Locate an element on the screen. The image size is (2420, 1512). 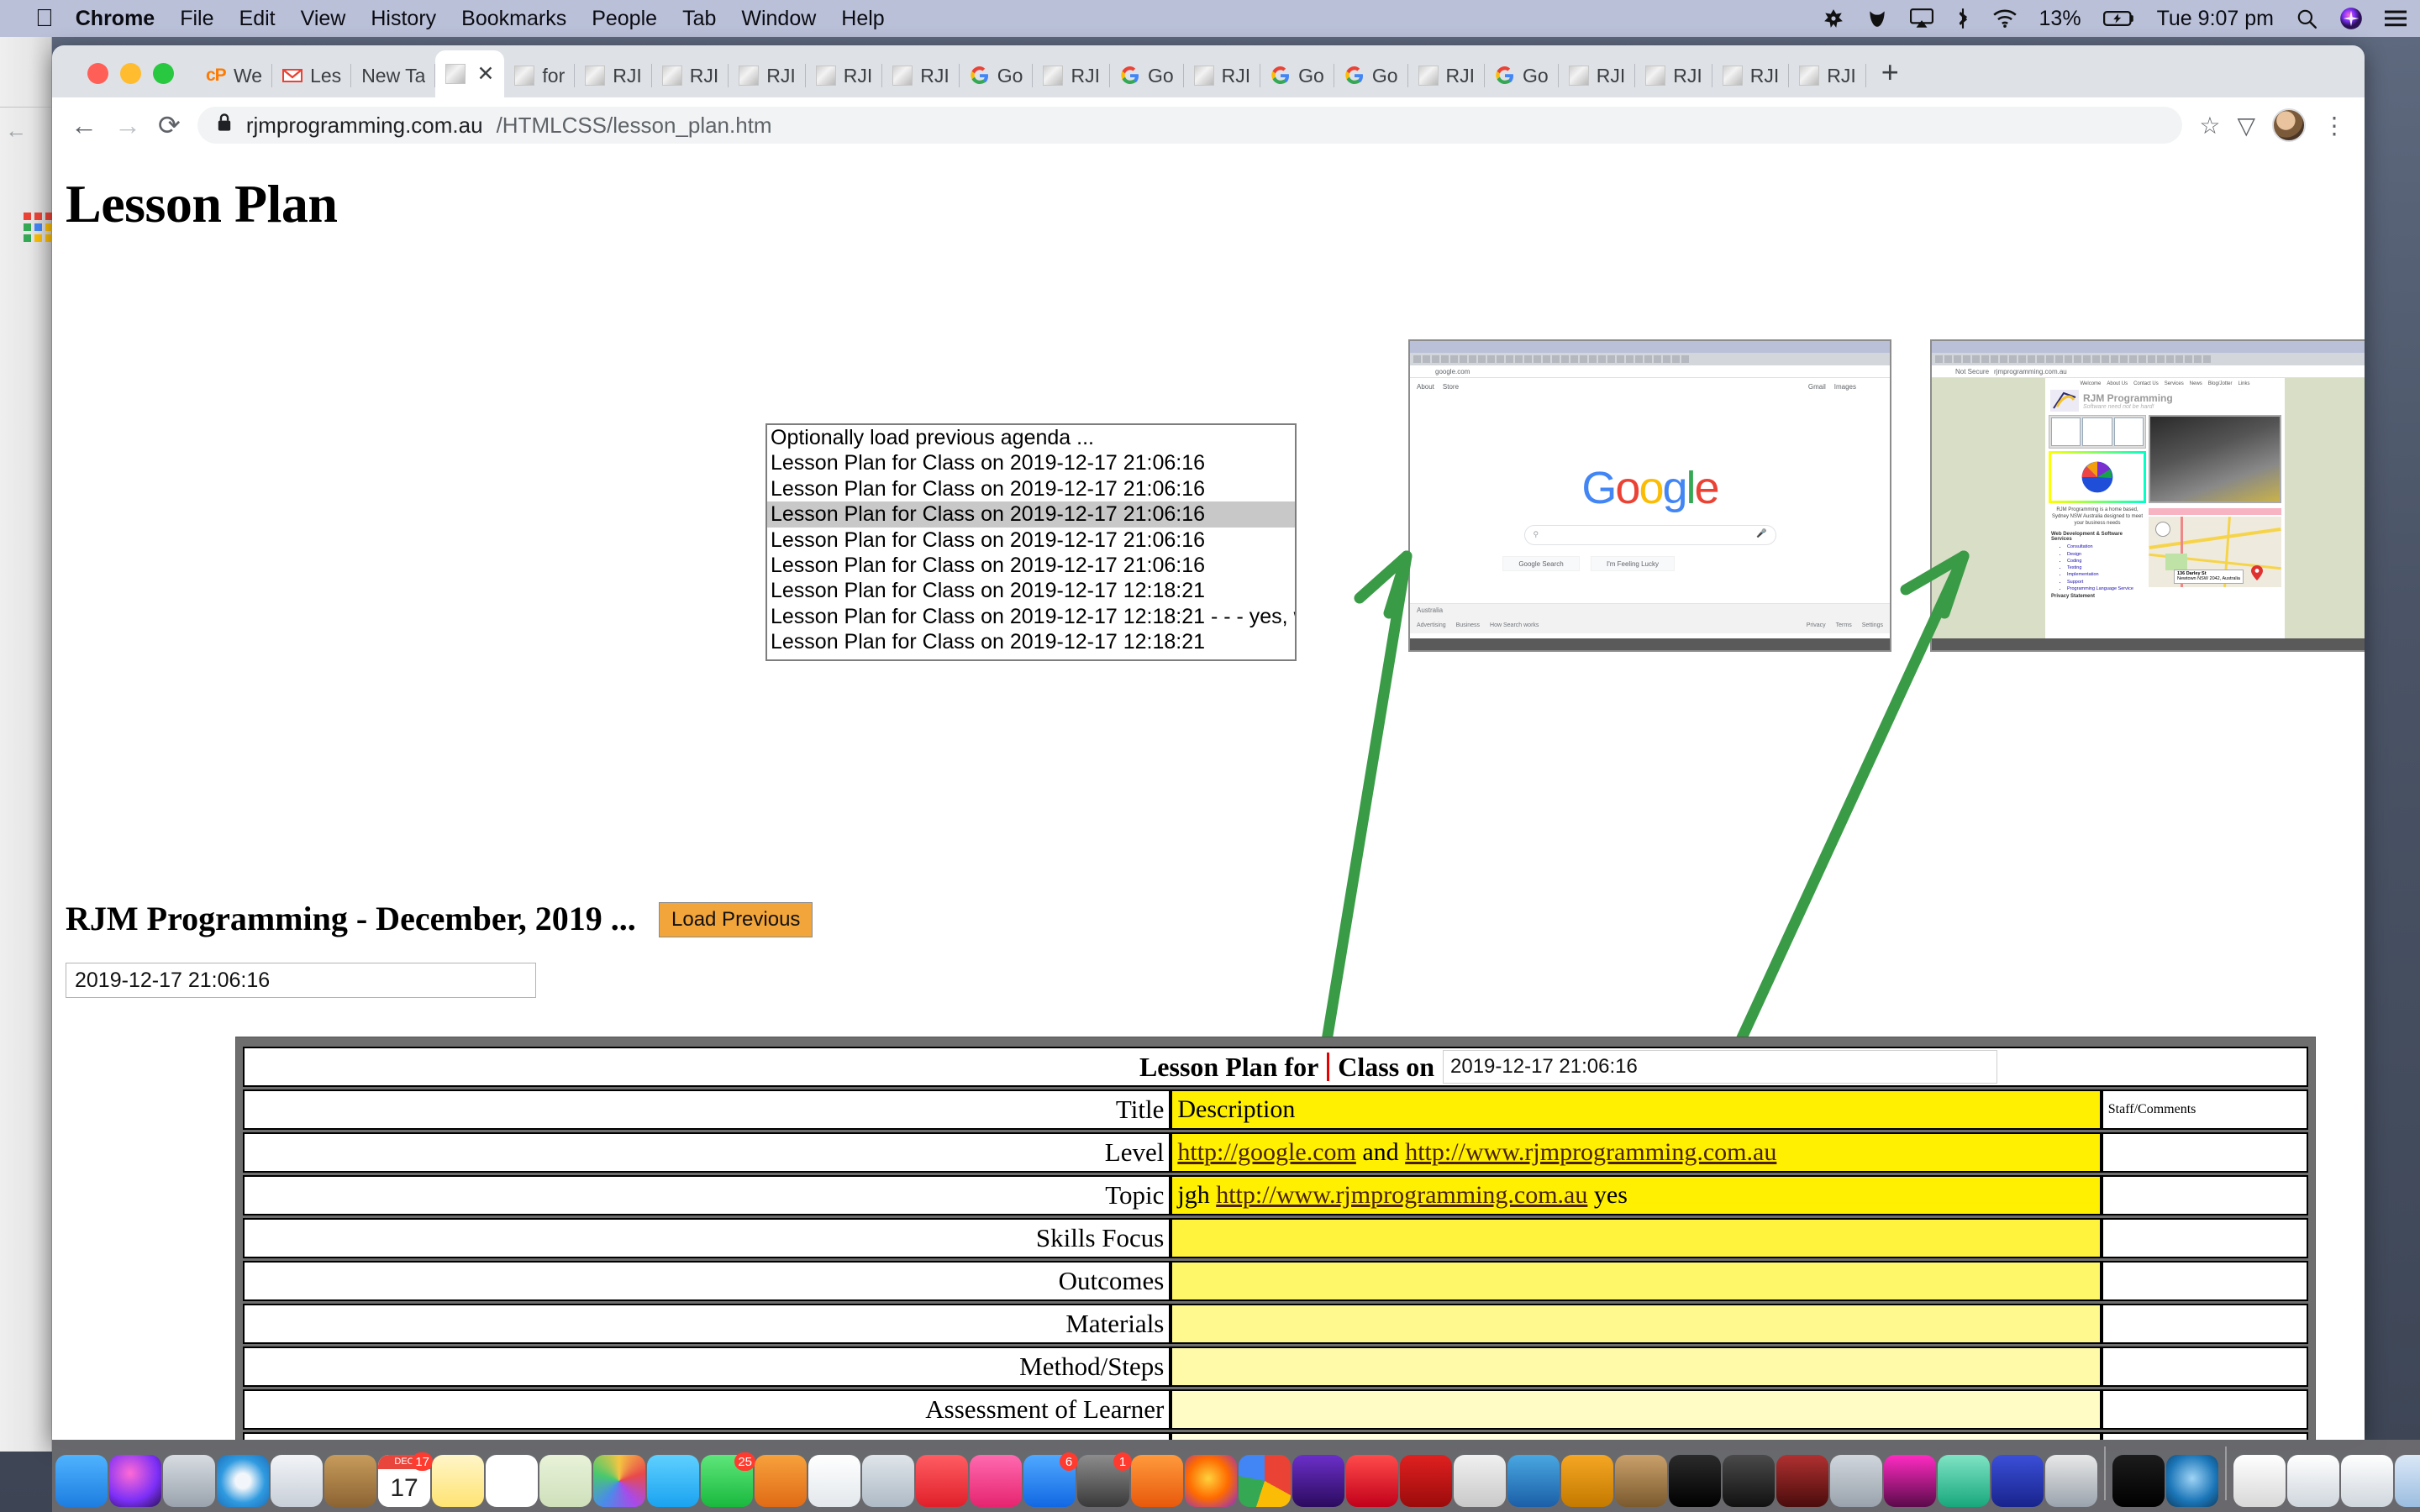
browser-tab: Les is located at coordinates (312, 75).